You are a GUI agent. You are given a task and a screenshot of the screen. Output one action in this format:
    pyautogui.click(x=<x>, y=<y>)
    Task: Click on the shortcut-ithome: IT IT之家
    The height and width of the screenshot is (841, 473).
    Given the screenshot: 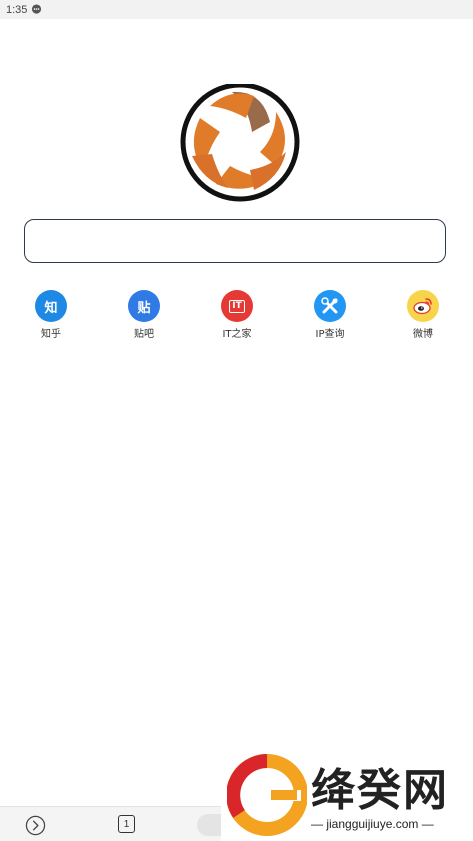 What is the action you would take?
    pyautogui.click(x=237, y=315)
    